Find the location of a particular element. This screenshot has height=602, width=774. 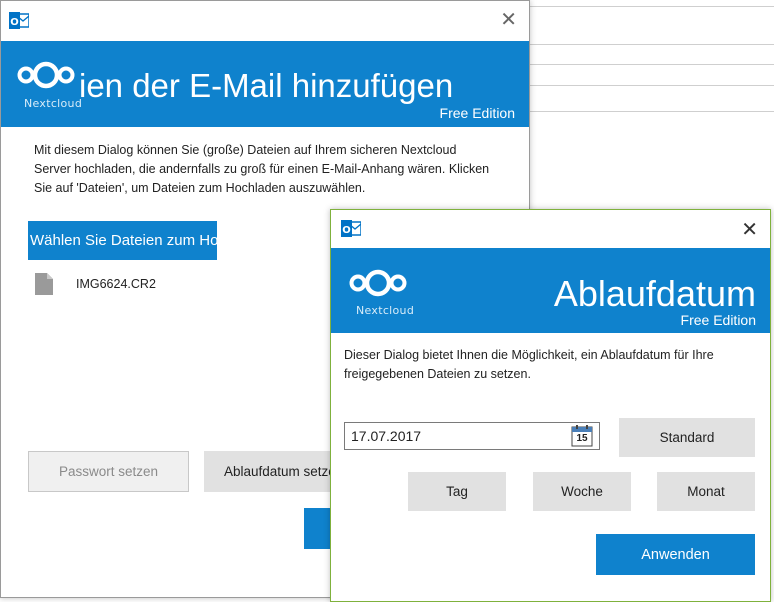

week-label: Woche is located at coordinates (582, 491).